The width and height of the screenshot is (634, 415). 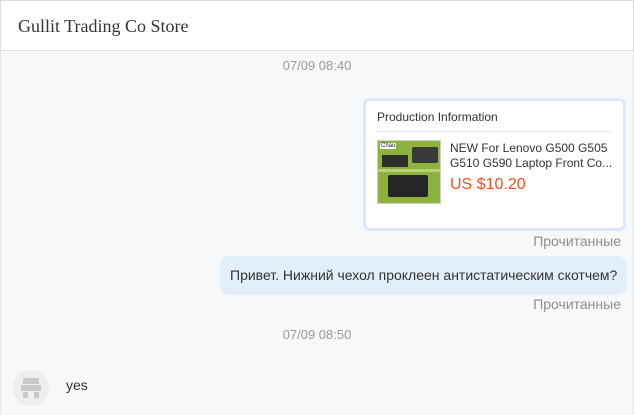 What do you see at coordinates (437, 117) in the screenshot?
I see `product-card-title: Production Information` at bounding box center [437, 117].